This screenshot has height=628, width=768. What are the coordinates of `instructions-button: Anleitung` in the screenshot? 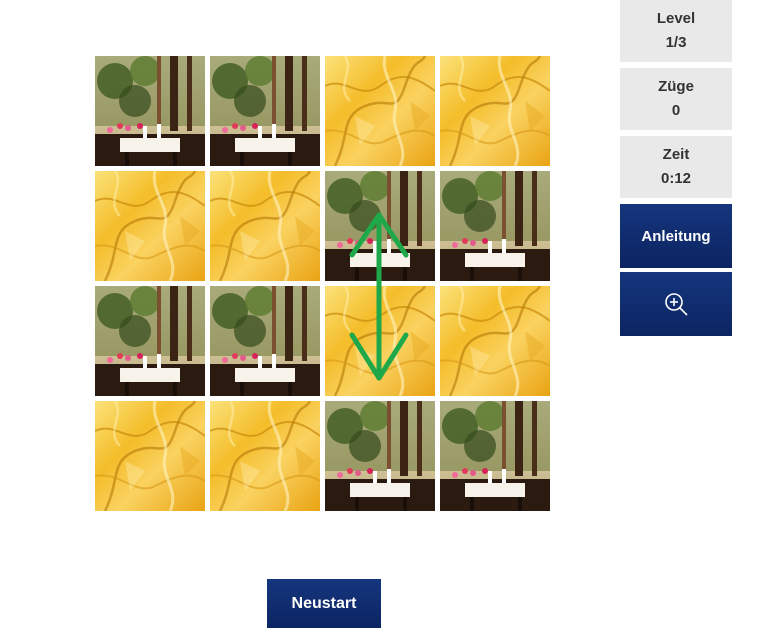 It's located at (676, 236).